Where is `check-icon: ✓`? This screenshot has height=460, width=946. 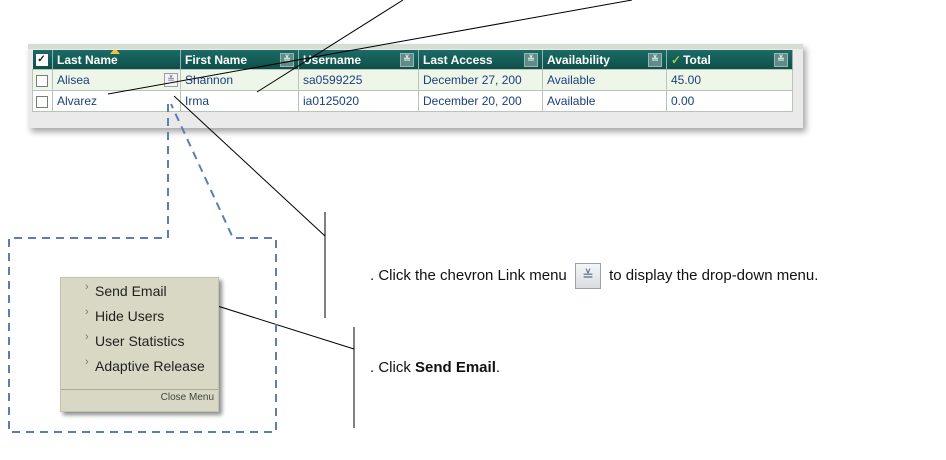 check-icon: ✓ is located at coordinates (676, 59).